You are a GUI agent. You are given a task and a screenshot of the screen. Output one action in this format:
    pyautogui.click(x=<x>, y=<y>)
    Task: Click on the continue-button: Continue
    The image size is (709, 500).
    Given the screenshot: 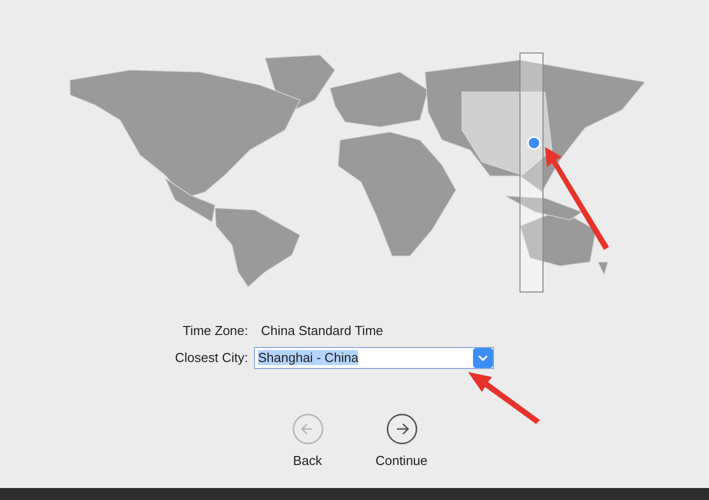 What is the action you would take?
    pyautogui.click(x=402, y=441)
    